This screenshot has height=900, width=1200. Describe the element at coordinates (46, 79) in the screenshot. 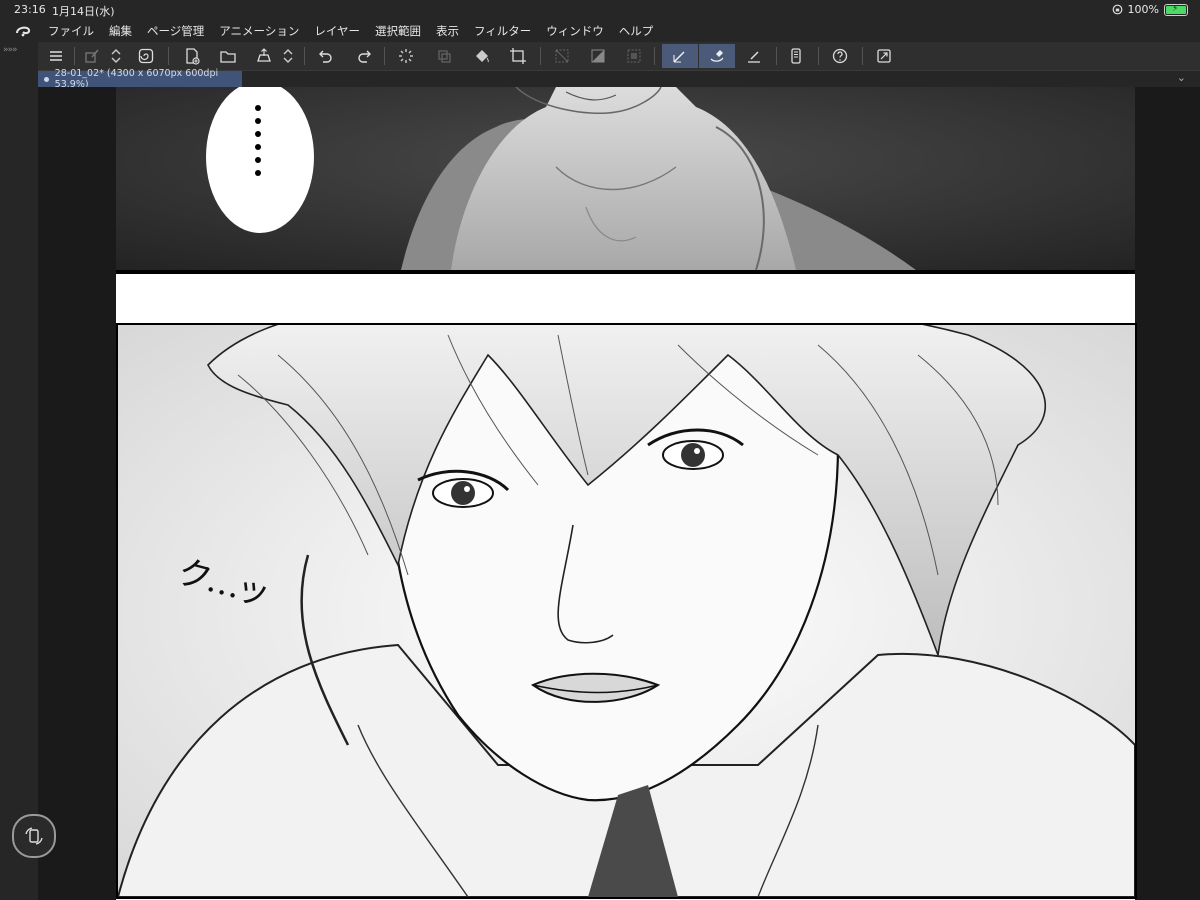

I see `unsaved-dot-icon` at that location.